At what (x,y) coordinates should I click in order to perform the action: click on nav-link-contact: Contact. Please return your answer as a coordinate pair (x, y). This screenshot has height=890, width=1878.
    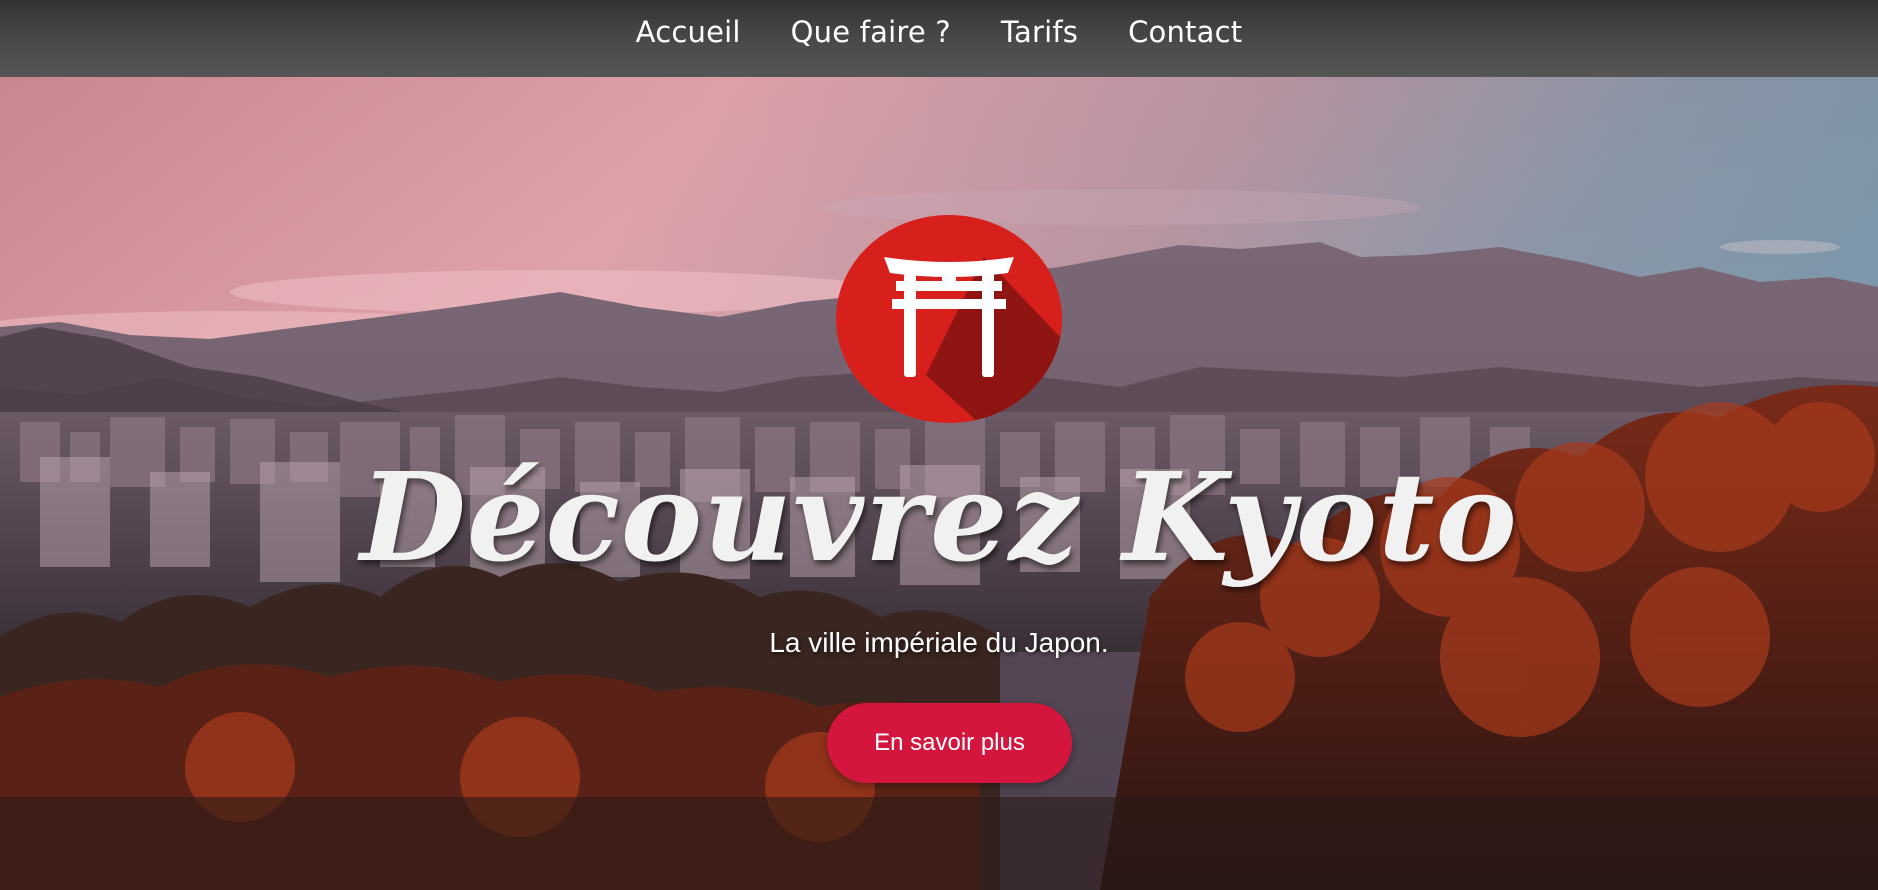
    Looking at the image, I should click on (1185, 32).